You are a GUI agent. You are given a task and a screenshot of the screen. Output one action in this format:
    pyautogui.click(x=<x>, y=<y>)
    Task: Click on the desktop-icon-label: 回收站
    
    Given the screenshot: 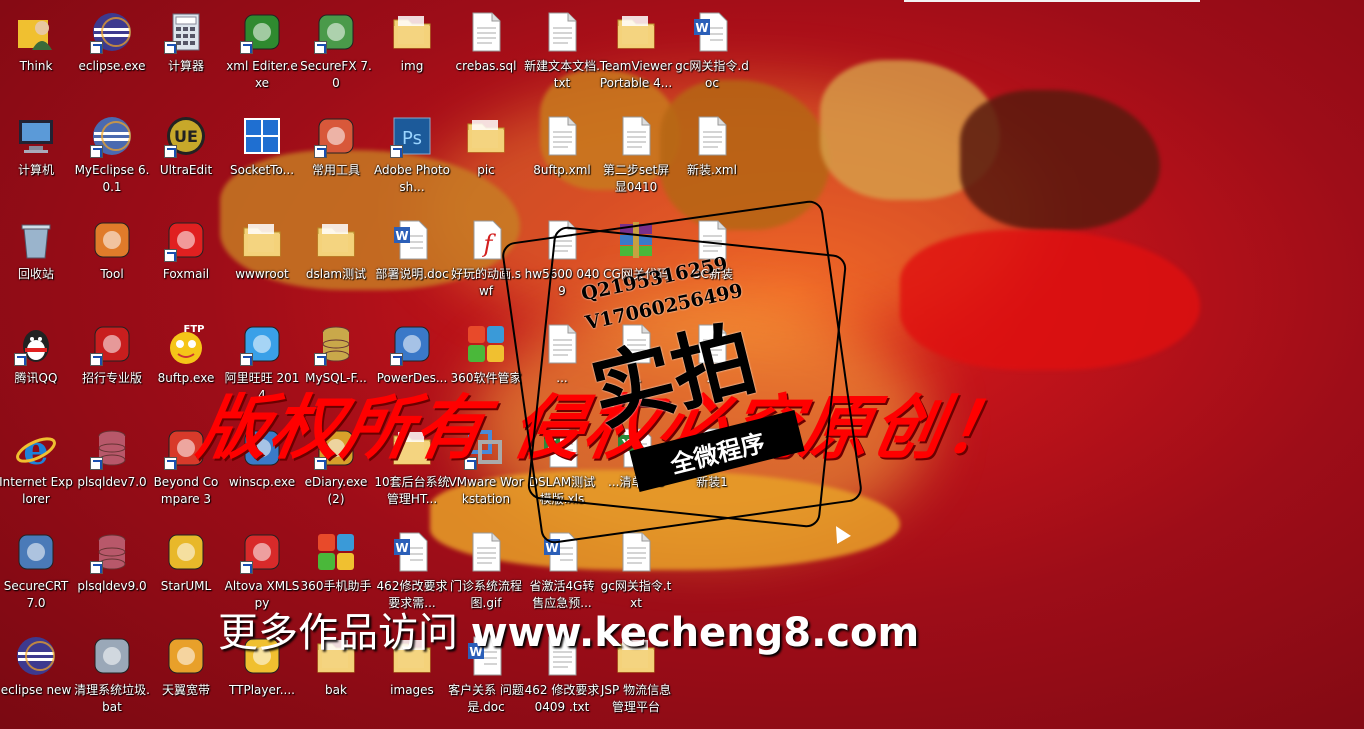 What is the action you would take?
    pyautogui.click(x=35, y=274)
    